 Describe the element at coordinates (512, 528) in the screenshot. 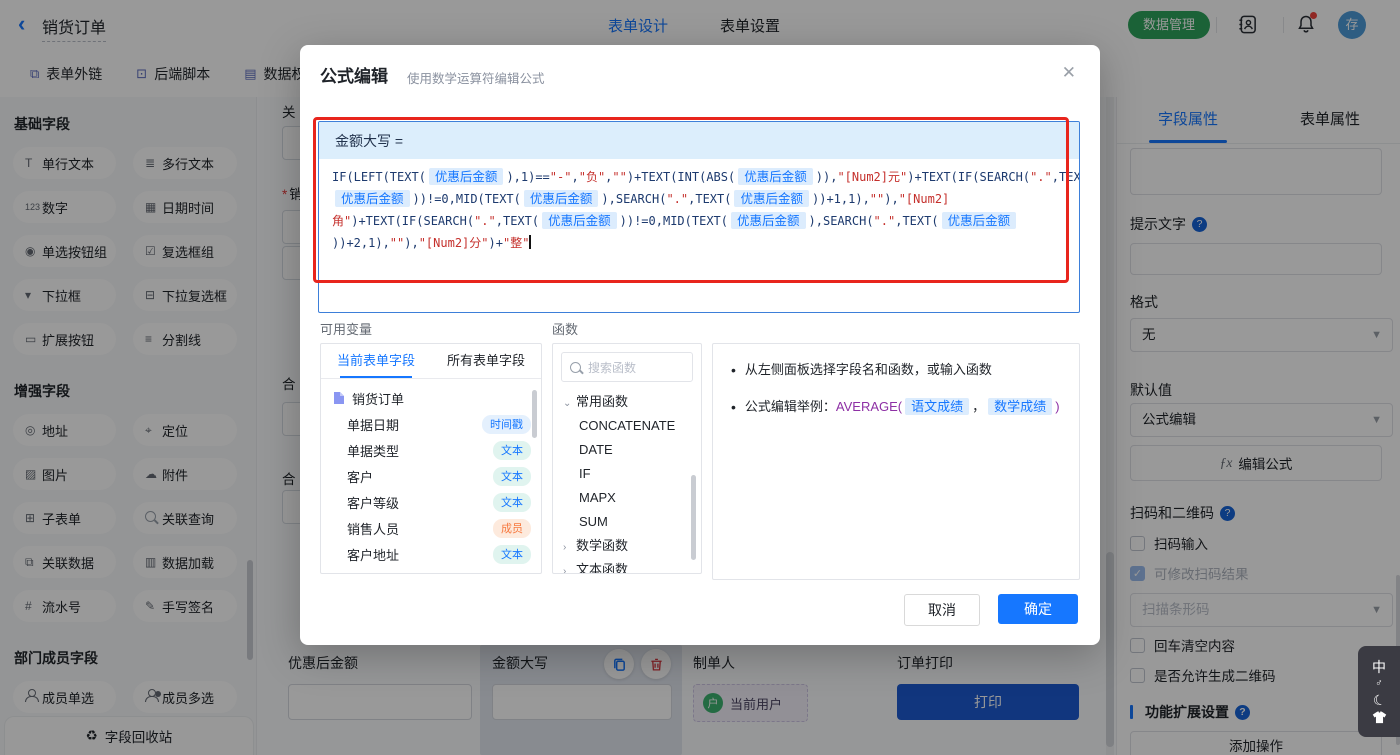

I see `variable-type-badge: 成员` at that location.